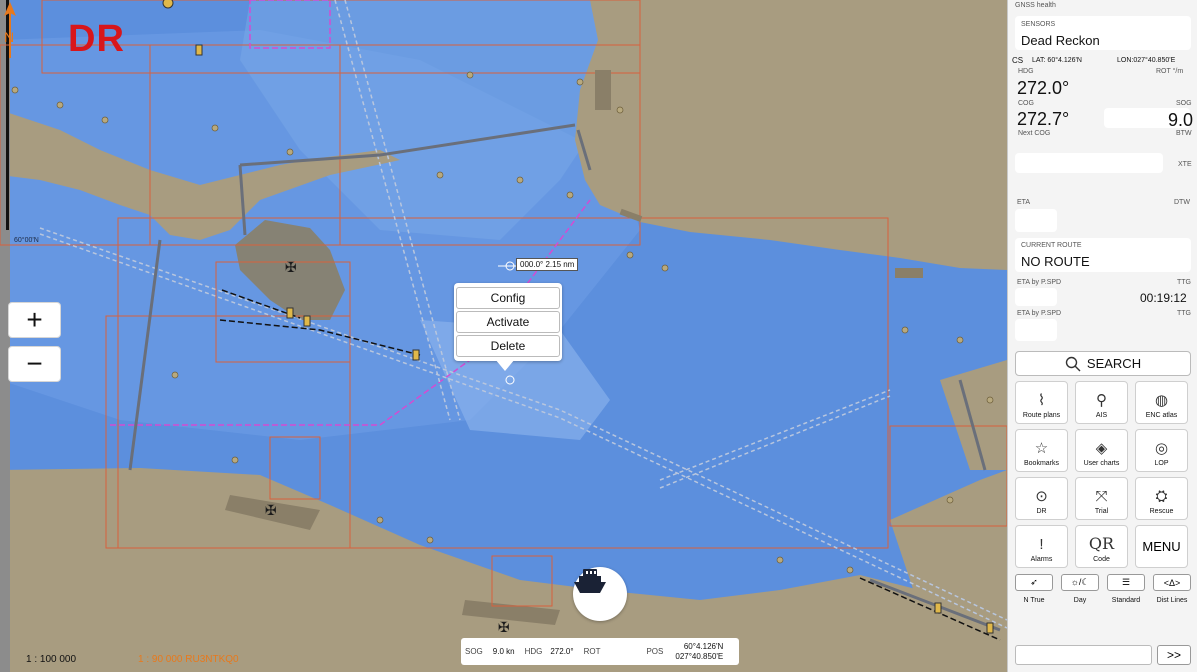  I want to click on dr-label: DR, so click(1041, 511).